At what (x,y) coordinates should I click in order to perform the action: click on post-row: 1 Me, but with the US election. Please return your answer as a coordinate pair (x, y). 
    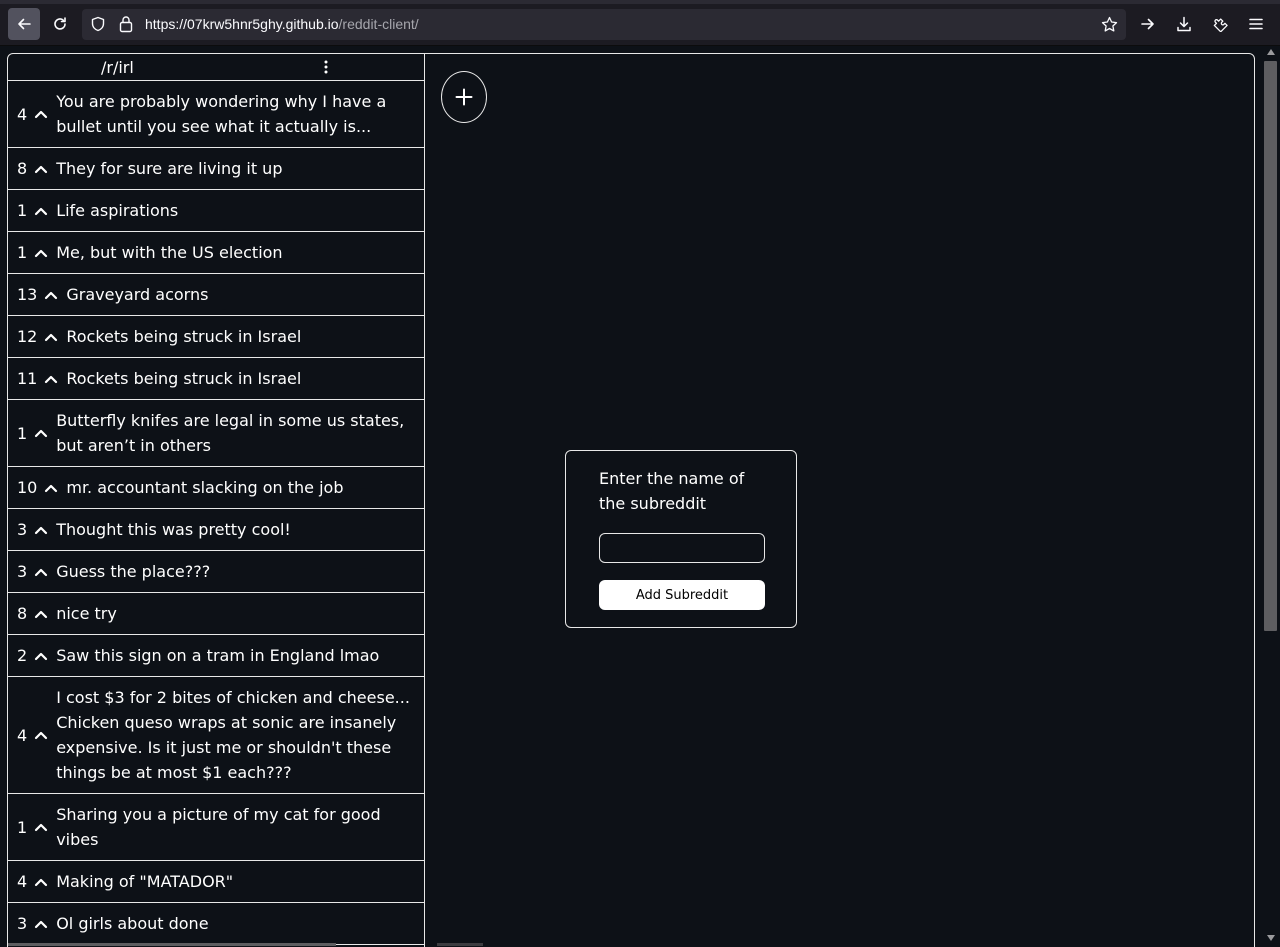
    Looking at the image, I should click on (216, 253).